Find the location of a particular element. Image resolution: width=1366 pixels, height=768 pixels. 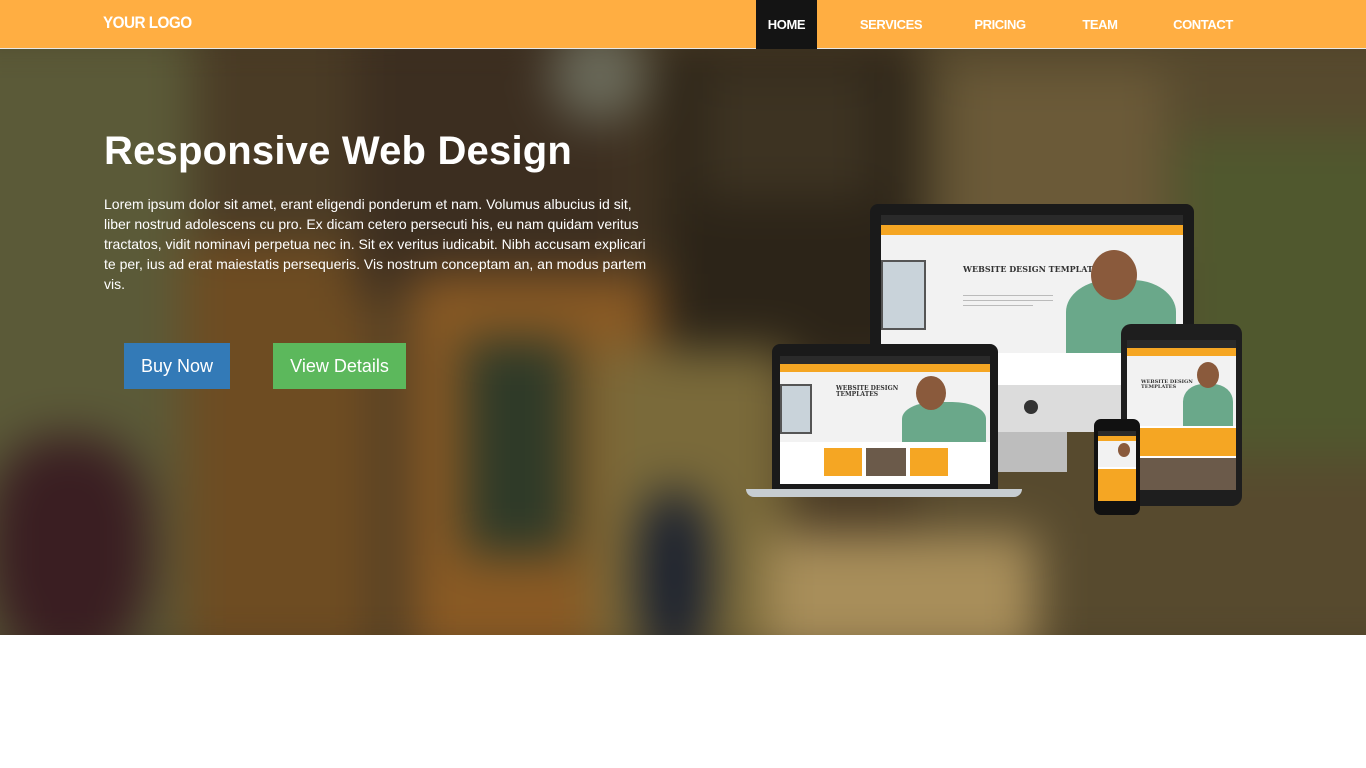

laptop-screen: WEBSITE DESIGN TEMPLATES is located at coordinates (885, 420).